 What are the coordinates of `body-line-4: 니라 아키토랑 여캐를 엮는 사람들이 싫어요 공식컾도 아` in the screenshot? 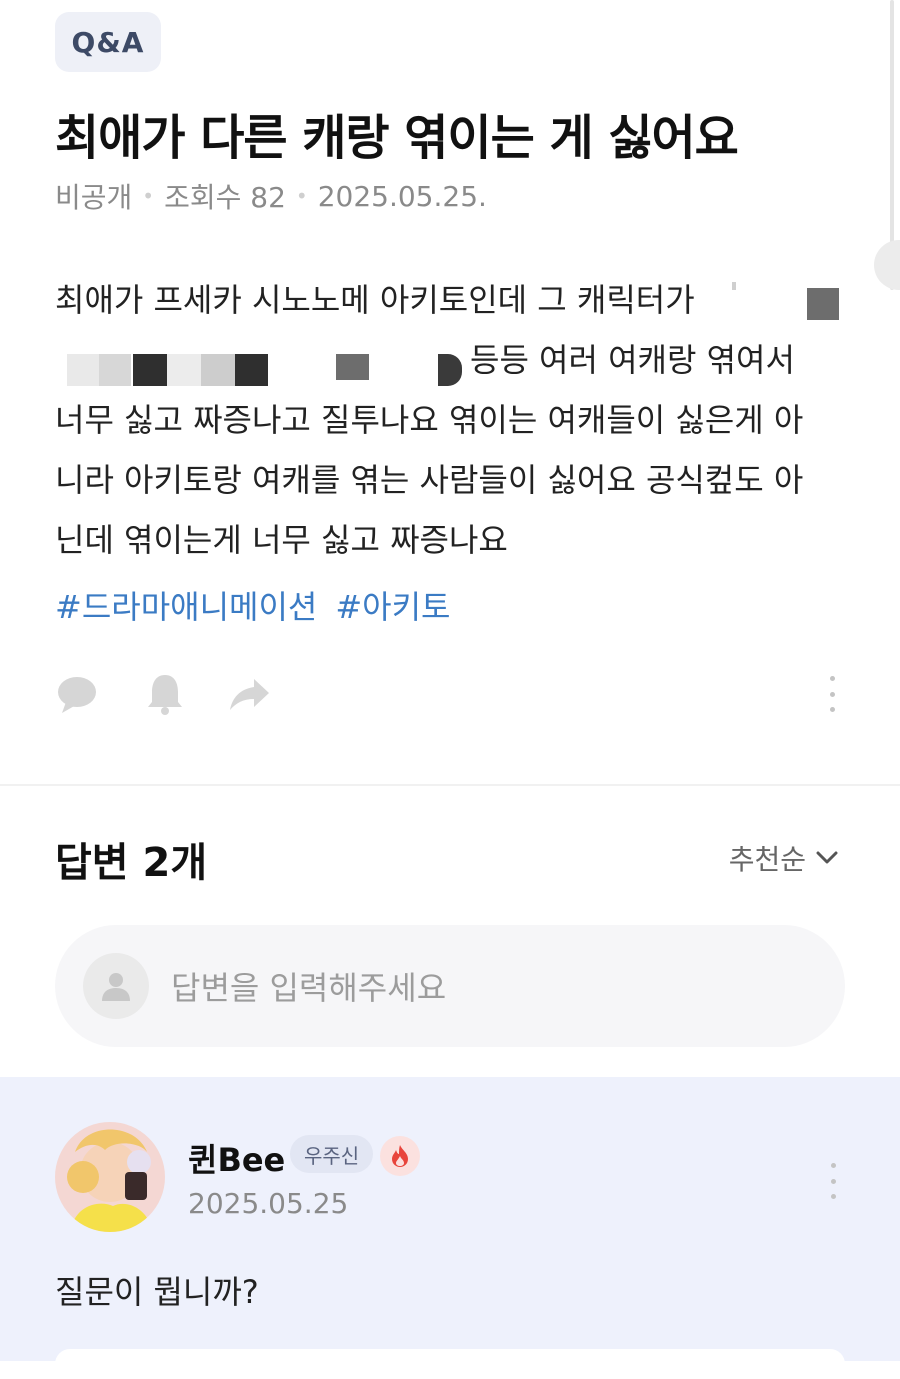 It's located at (429, 480).